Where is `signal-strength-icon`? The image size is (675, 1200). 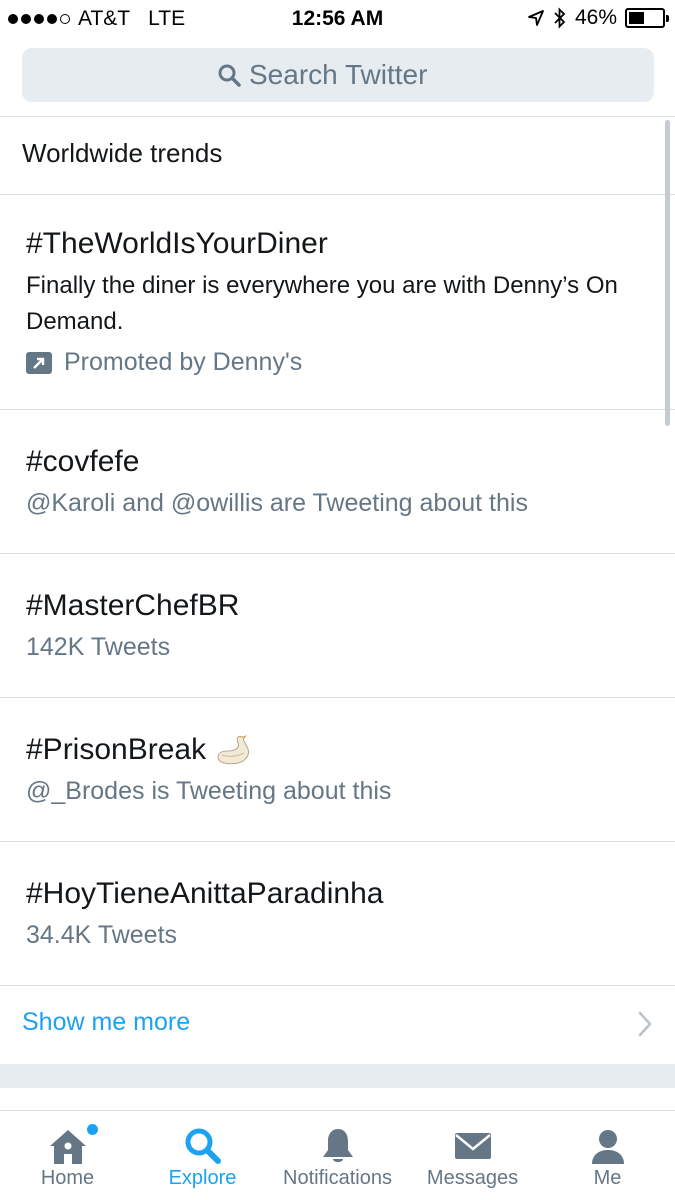
signal-strength-icon is located at coordinates (39, 19).